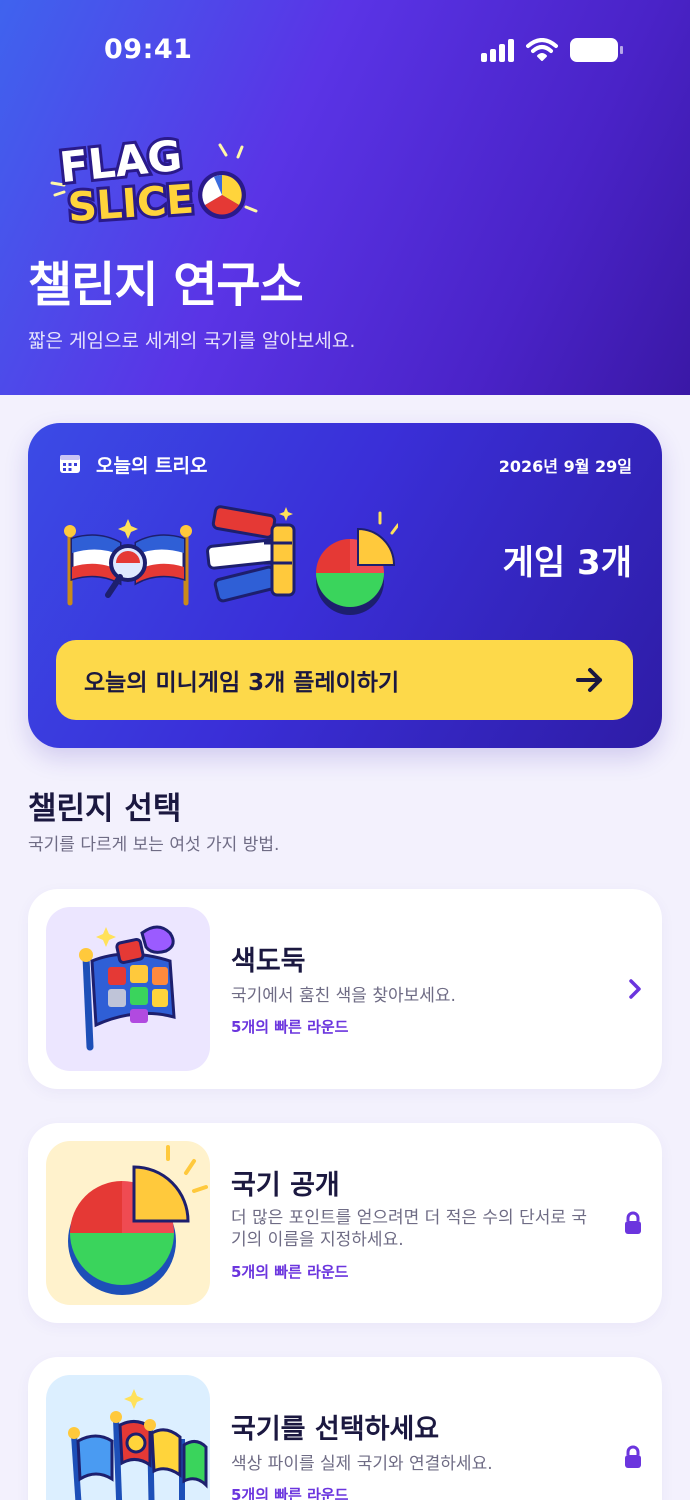 The width and height of the screenshot is (690, 1500). What do you see at coordinates (192, 341) in the screenshot?
I see `page-subtitle: 짧은 게임으로 세계의 국기를 알아보세요.` at bounding box center [192, 341].